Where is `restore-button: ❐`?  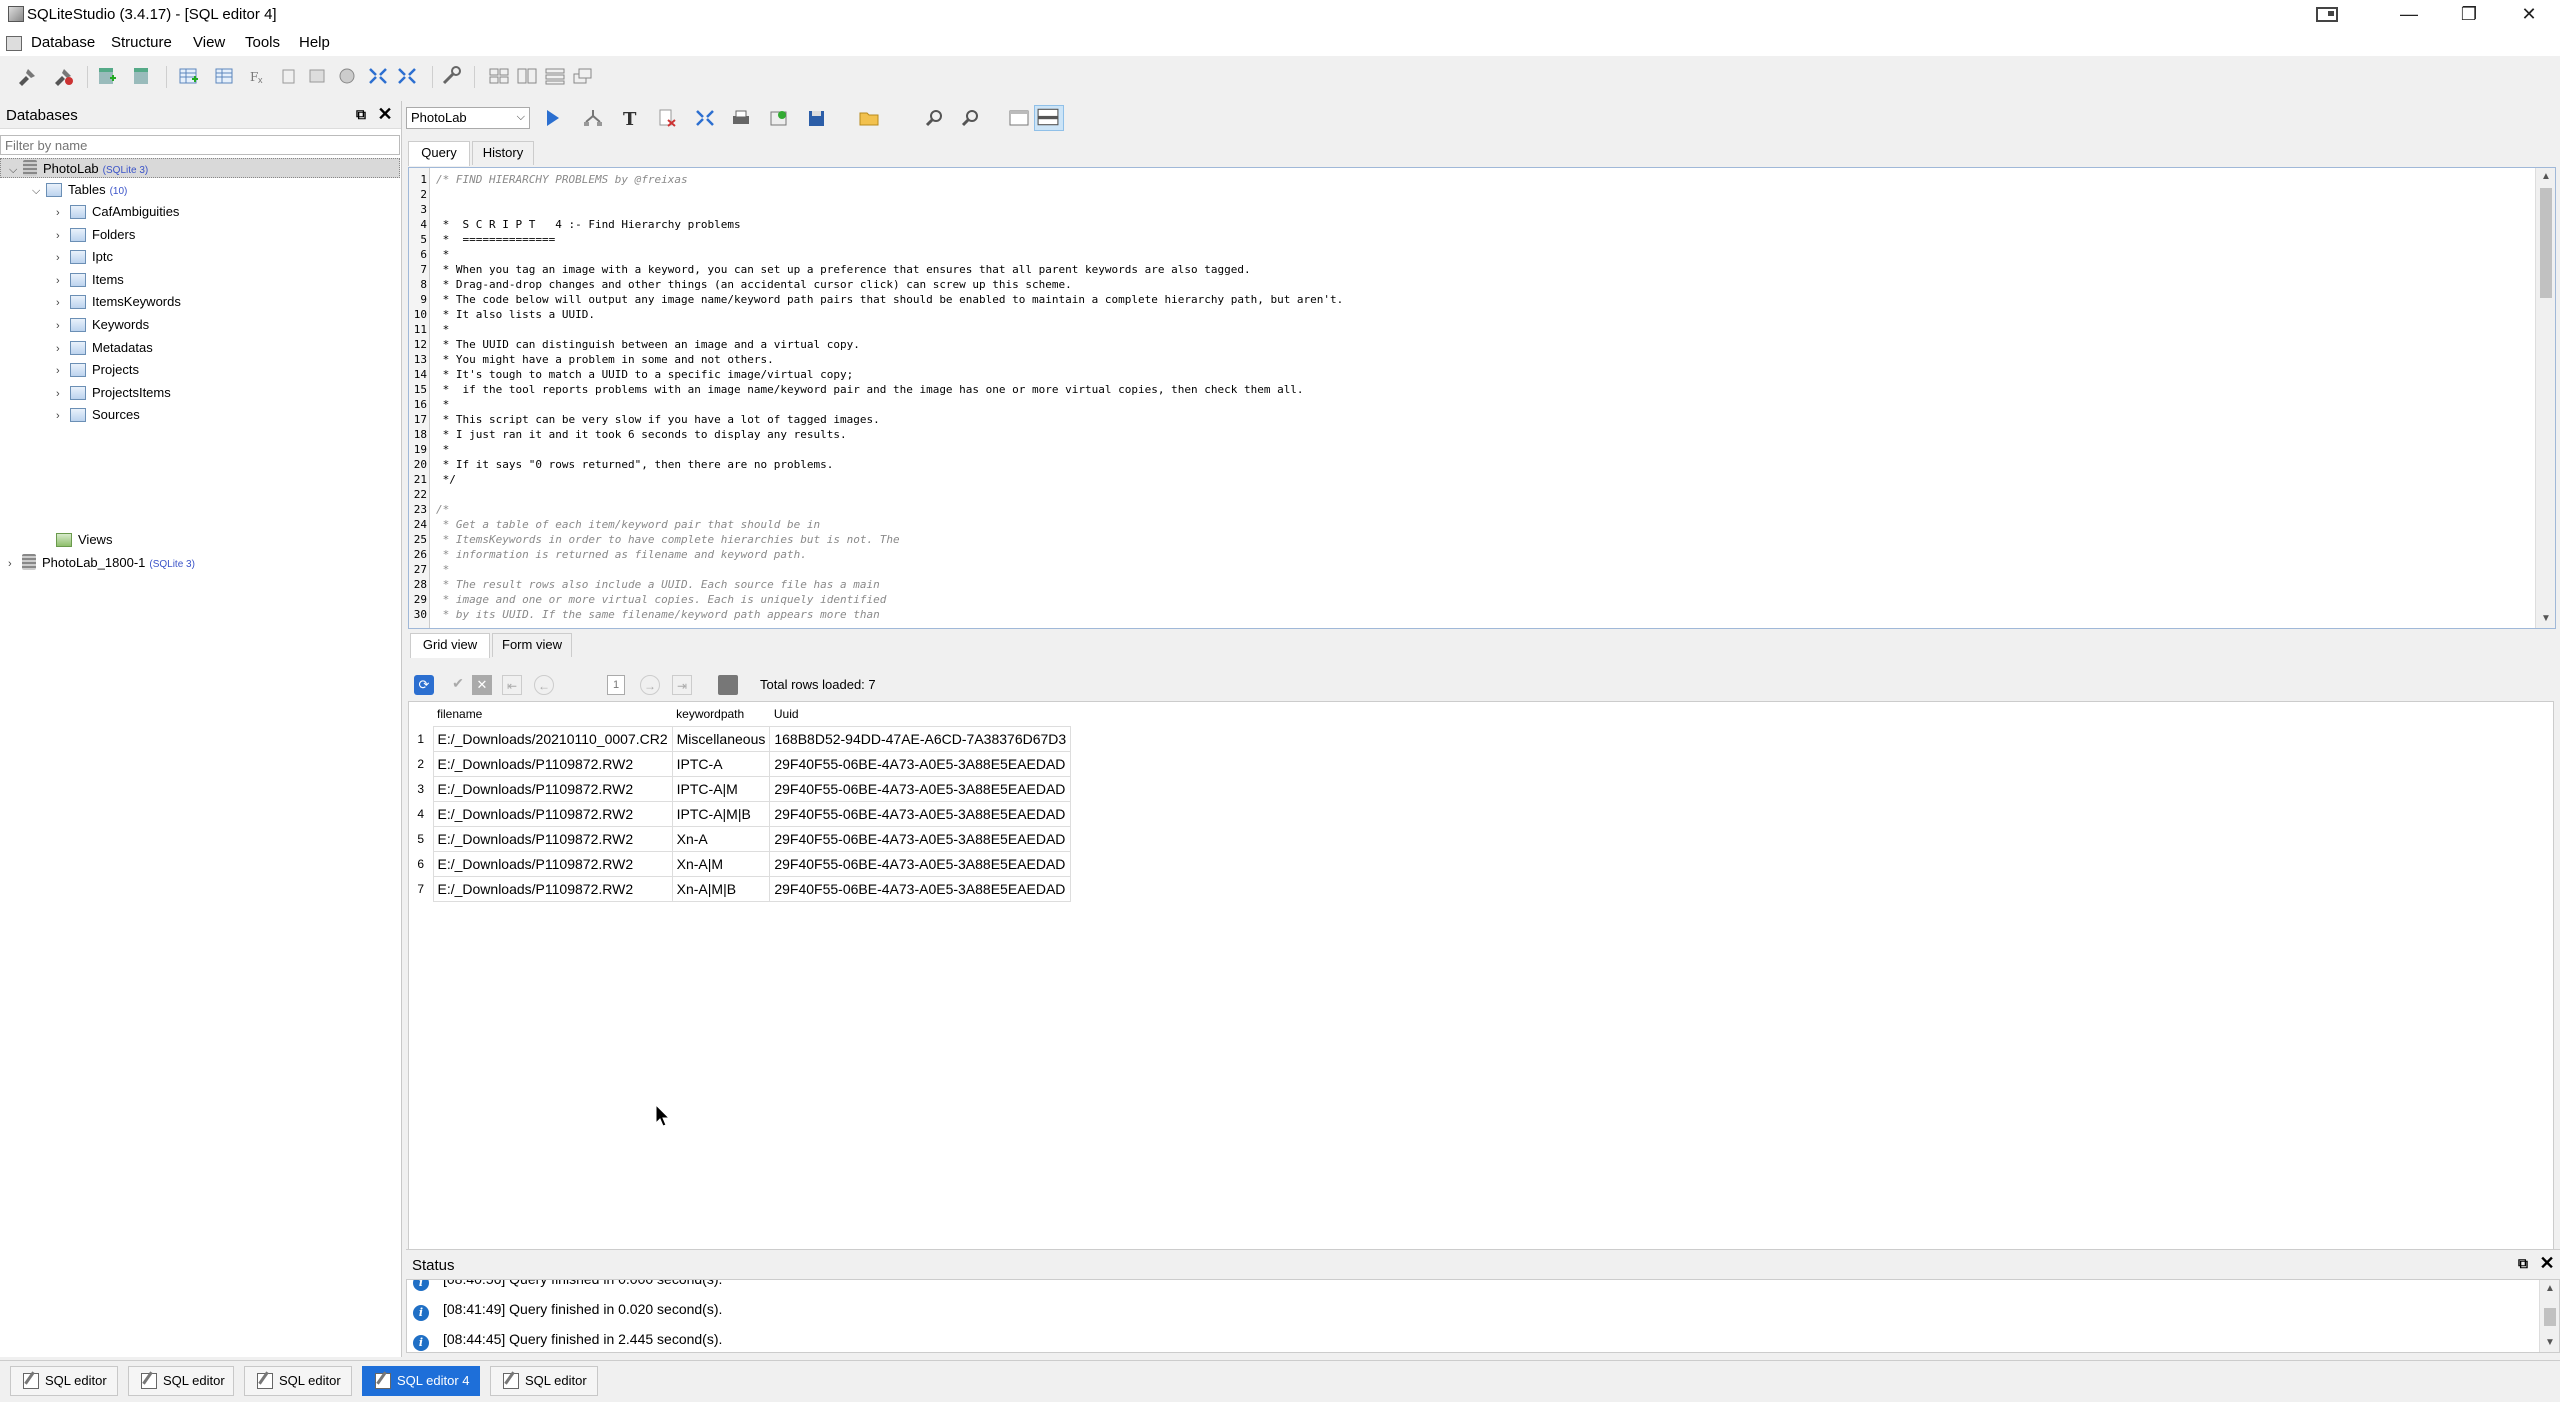
restore-button: ❐ is located at coordinates (2469, 15).